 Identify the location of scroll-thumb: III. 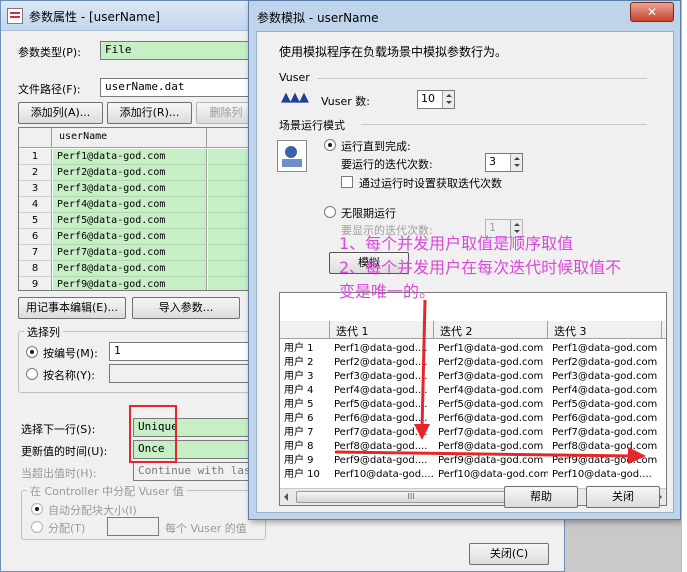
(411, 497).